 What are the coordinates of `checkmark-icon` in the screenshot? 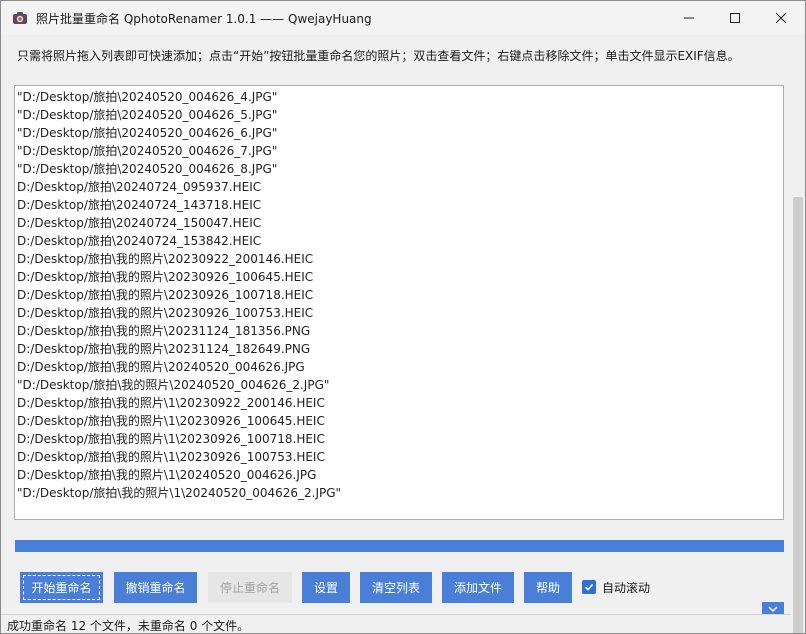 It's located at (589, 587).